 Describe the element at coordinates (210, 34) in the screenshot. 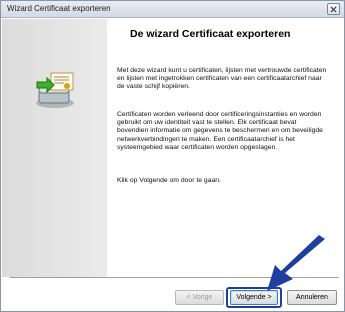

I see `wizard-heading: De wizard Certificaat exporteren` at that location.